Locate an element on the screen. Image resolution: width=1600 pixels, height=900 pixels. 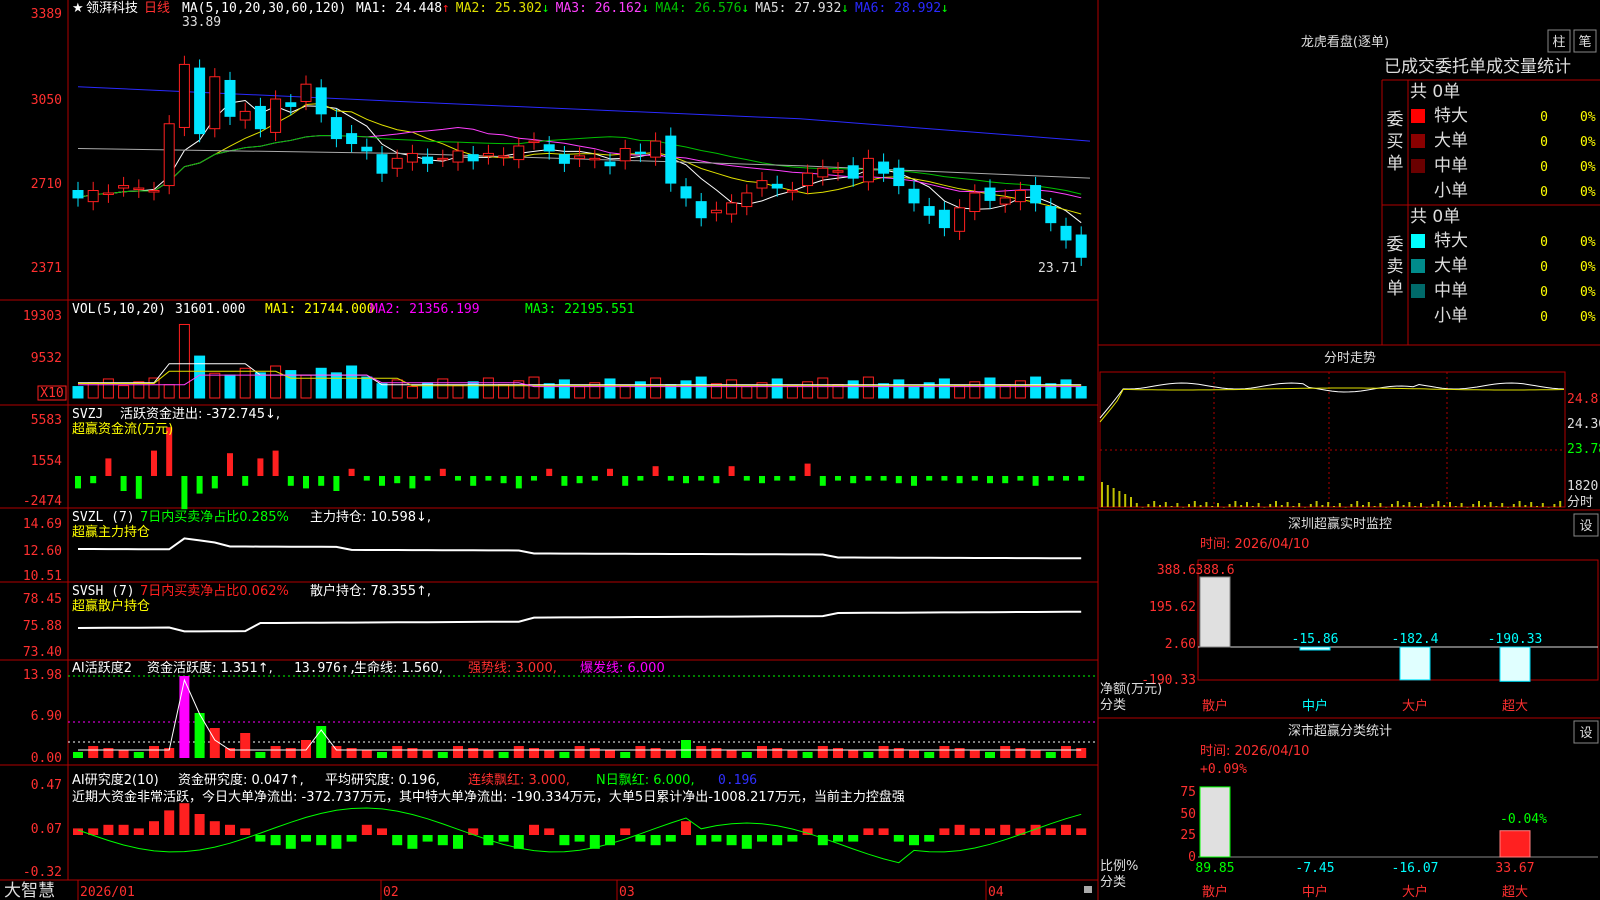
y-tick: 2710 is located at coordinates (46, 184).